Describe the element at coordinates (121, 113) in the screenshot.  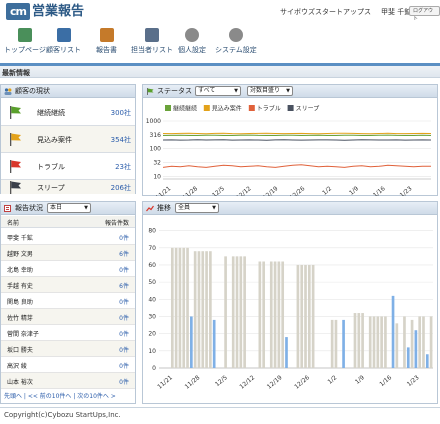
I see `status-count: 300社` at that location.